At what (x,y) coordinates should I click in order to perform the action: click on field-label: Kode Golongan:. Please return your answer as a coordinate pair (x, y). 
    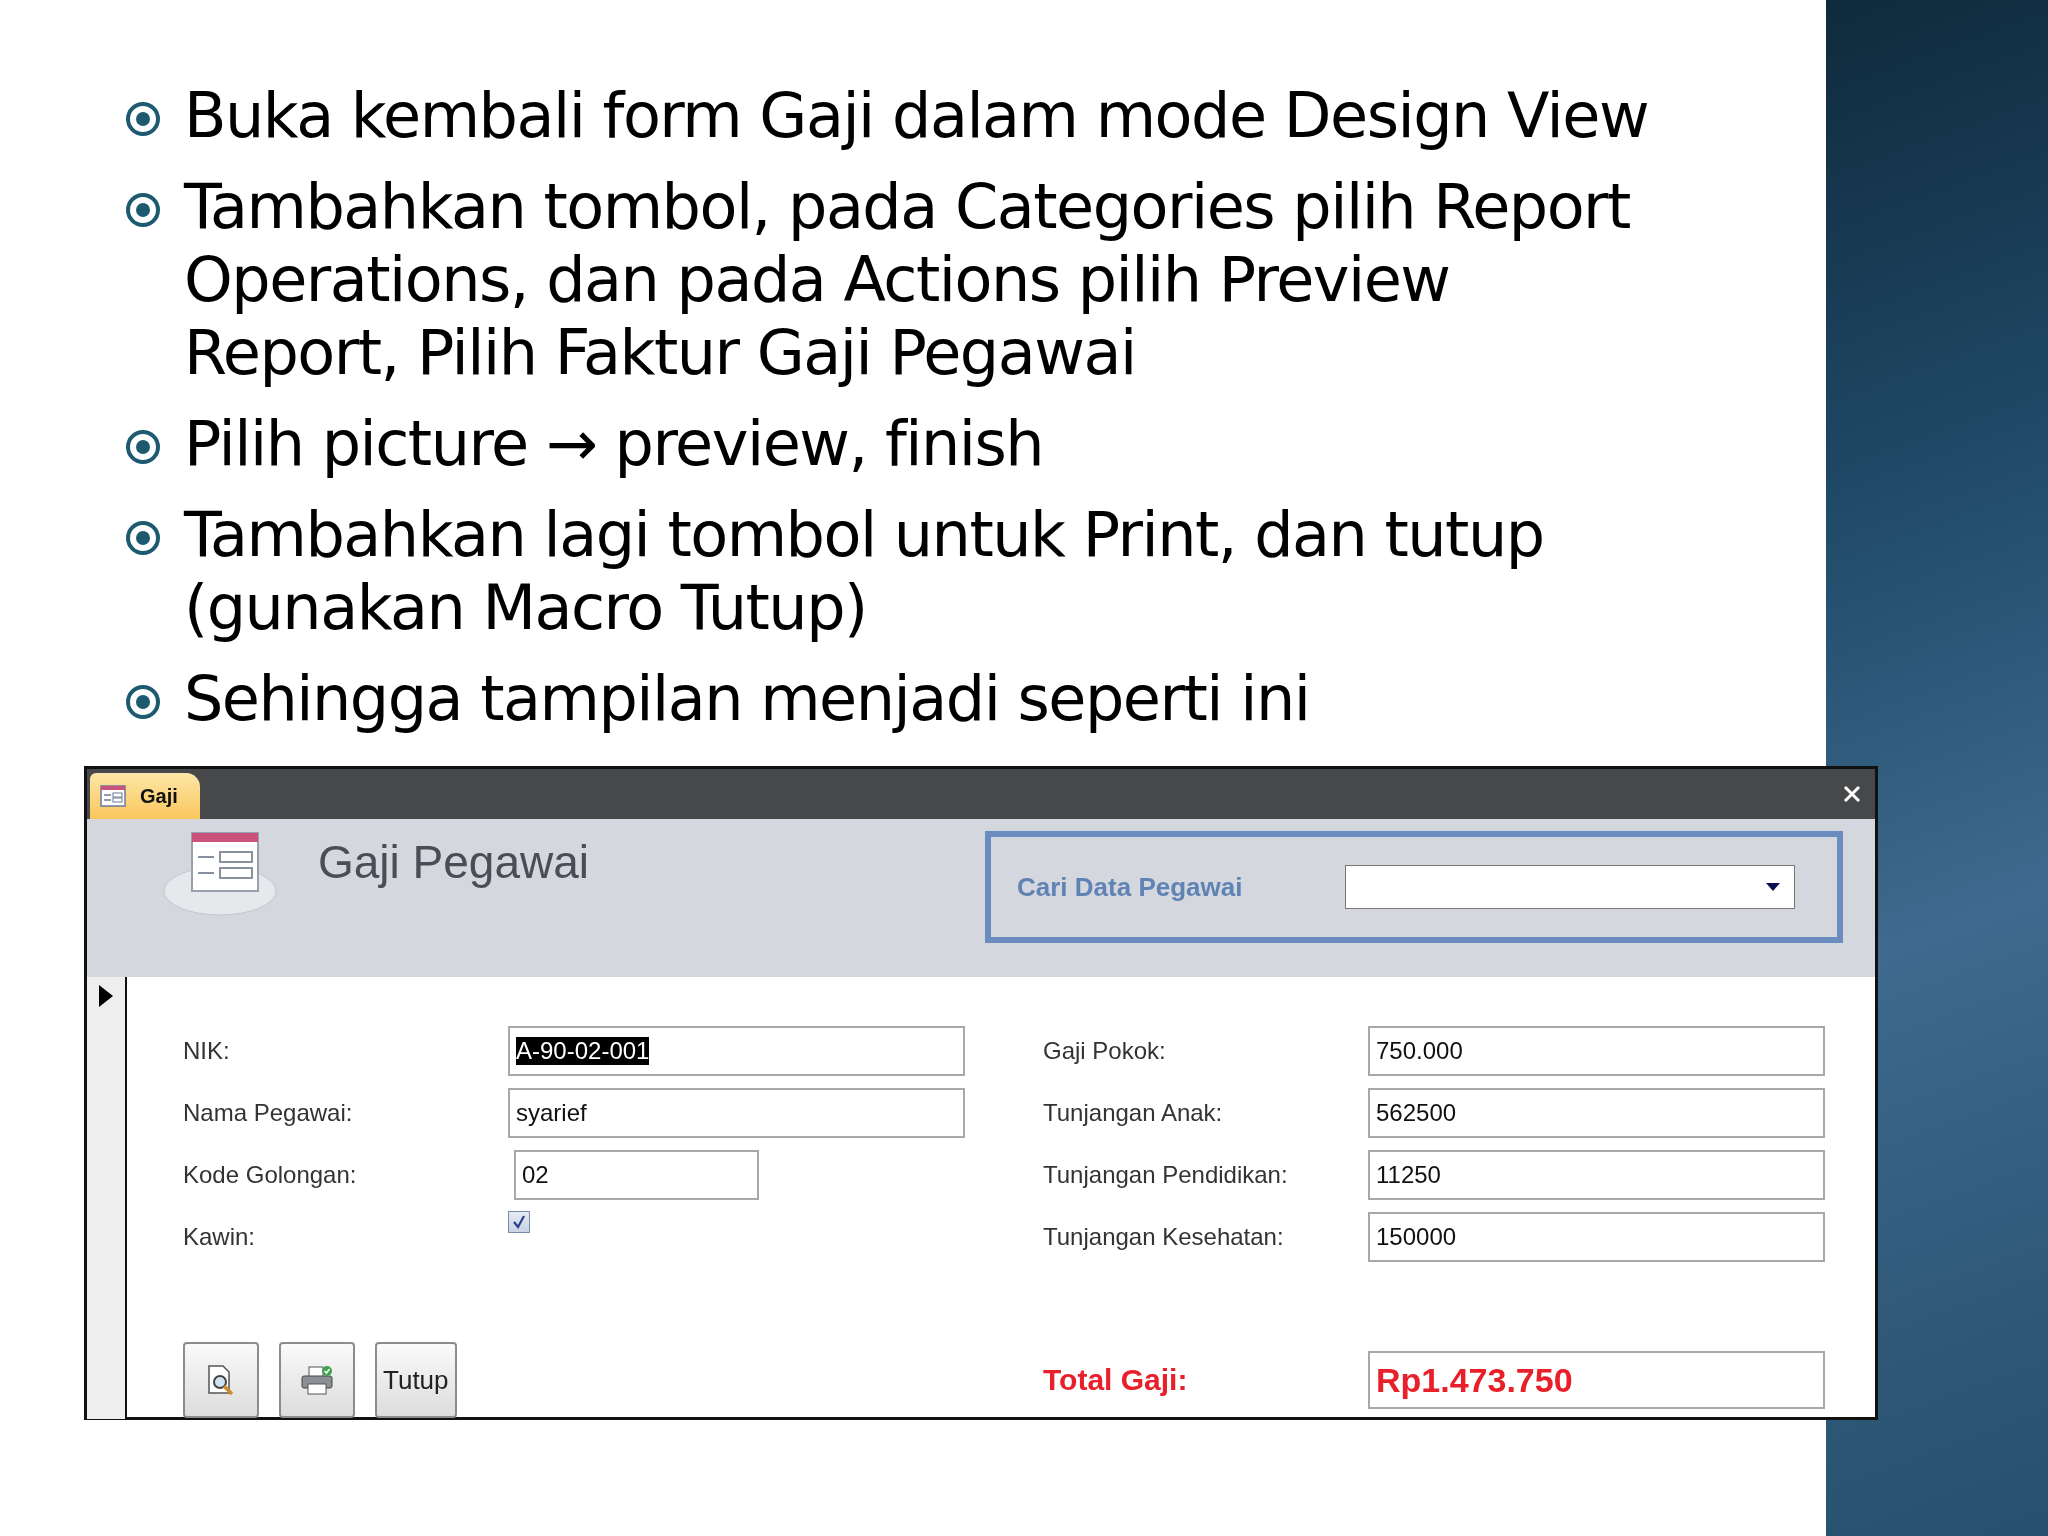
    Looking at the image, I should click on (270, 1175).